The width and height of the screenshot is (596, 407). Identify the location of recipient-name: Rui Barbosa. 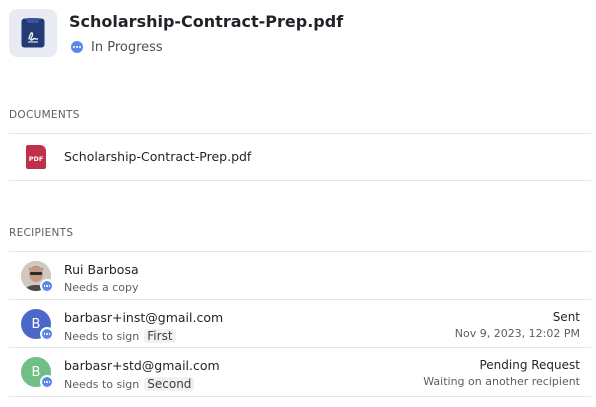
(101, 269).